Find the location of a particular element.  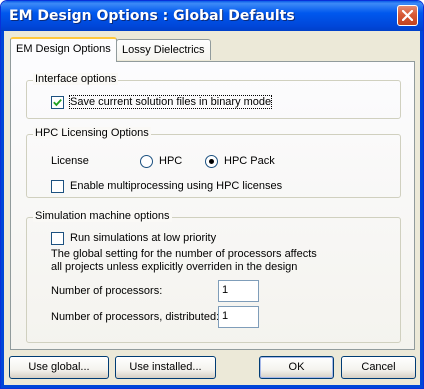

radio-selected-dot is located at coordinates (211, 161).